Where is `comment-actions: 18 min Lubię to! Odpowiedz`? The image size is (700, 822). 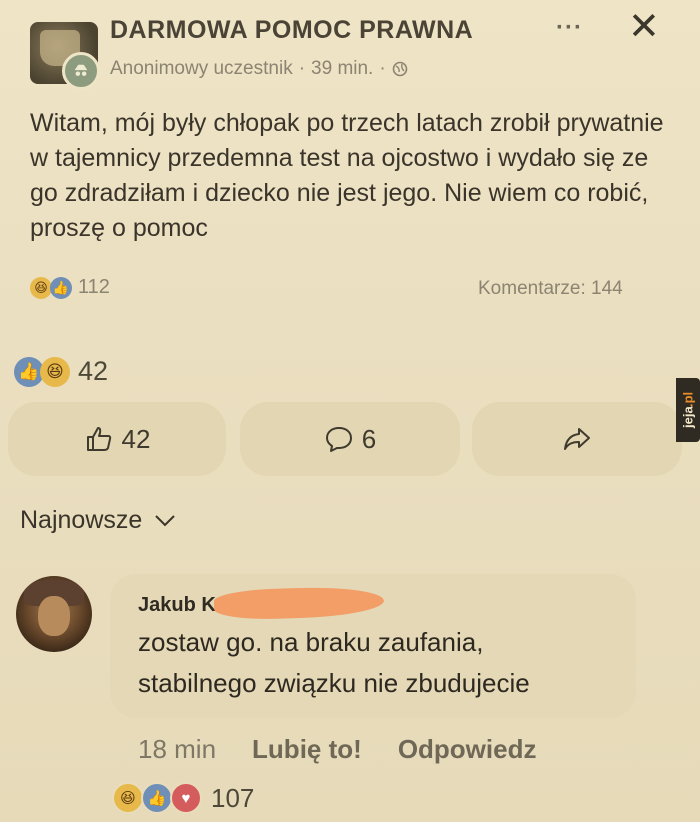
comment-actions: 18 min Lubię to! Odpowiedz is located at coordinates (337, 749).